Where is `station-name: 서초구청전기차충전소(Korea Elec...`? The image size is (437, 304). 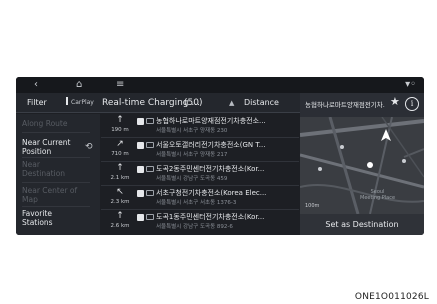 station-name: 서초구청전기차충전소(Korea Elec... is located at coordinates (211, 193).